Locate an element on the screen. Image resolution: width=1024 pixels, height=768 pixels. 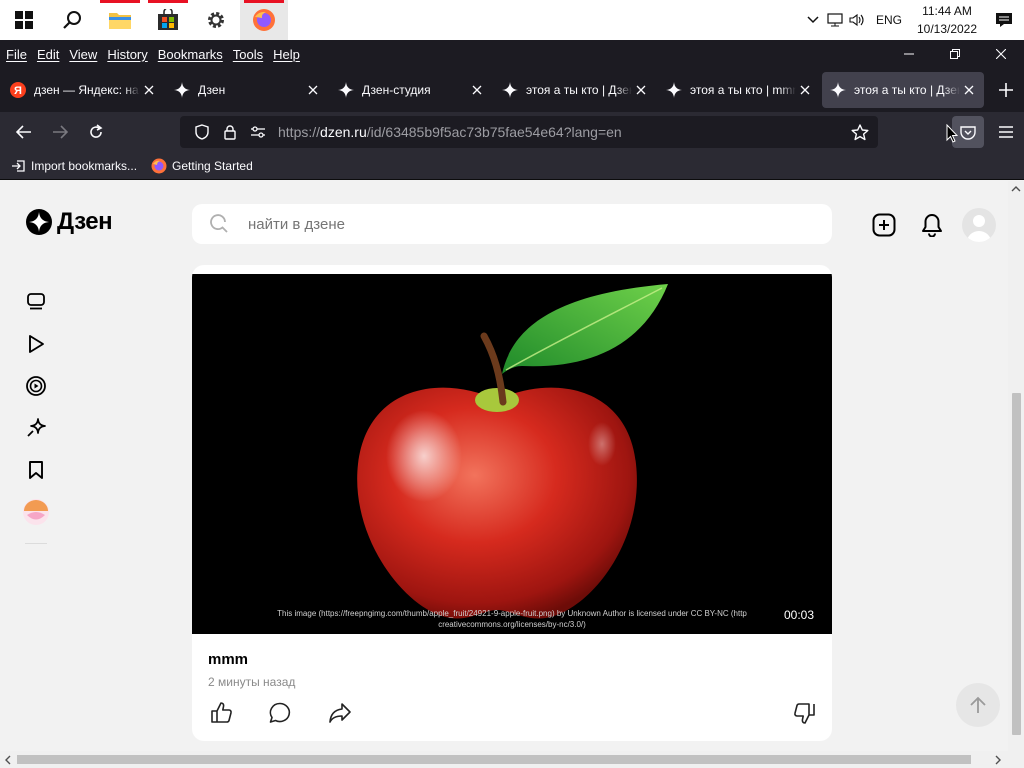
add-icon is located at coordinates (884, 225).